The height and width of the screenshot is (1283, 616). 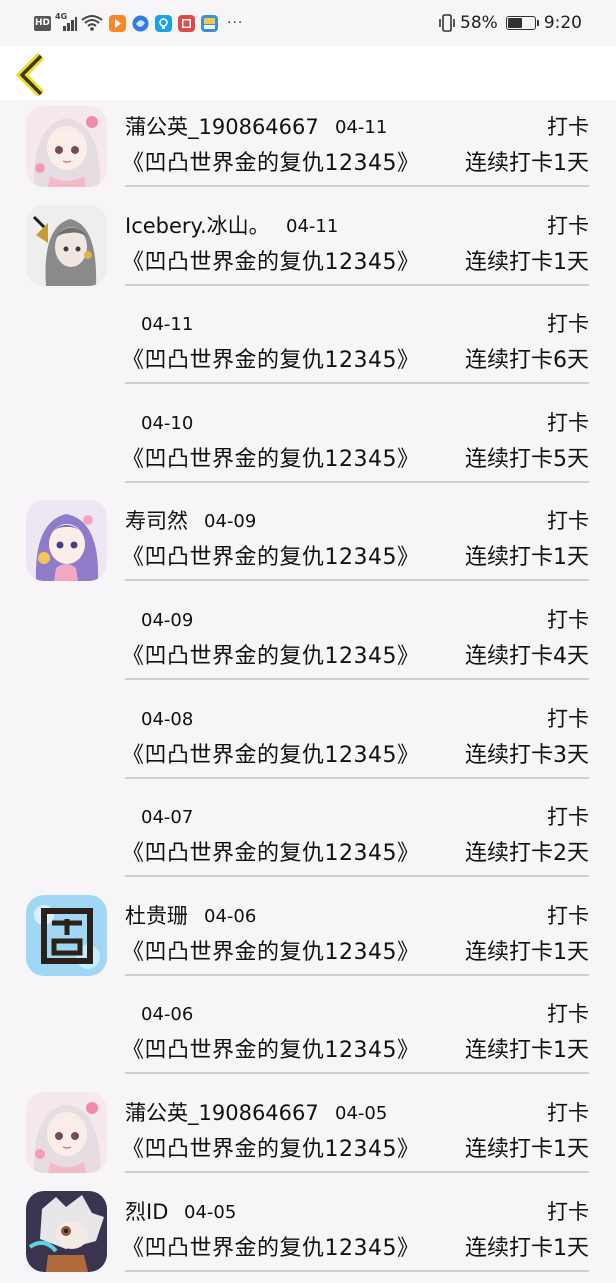 I want to click on user-name: 寿司然, so click(x=156, y=521).